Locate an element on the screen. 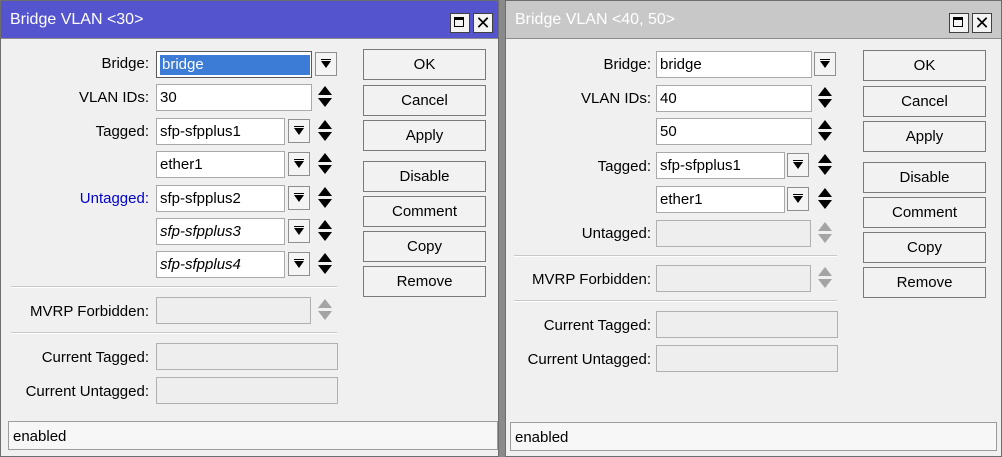  untagged-field: sfp-sfpplus2 is located at coordinates (220, 198).